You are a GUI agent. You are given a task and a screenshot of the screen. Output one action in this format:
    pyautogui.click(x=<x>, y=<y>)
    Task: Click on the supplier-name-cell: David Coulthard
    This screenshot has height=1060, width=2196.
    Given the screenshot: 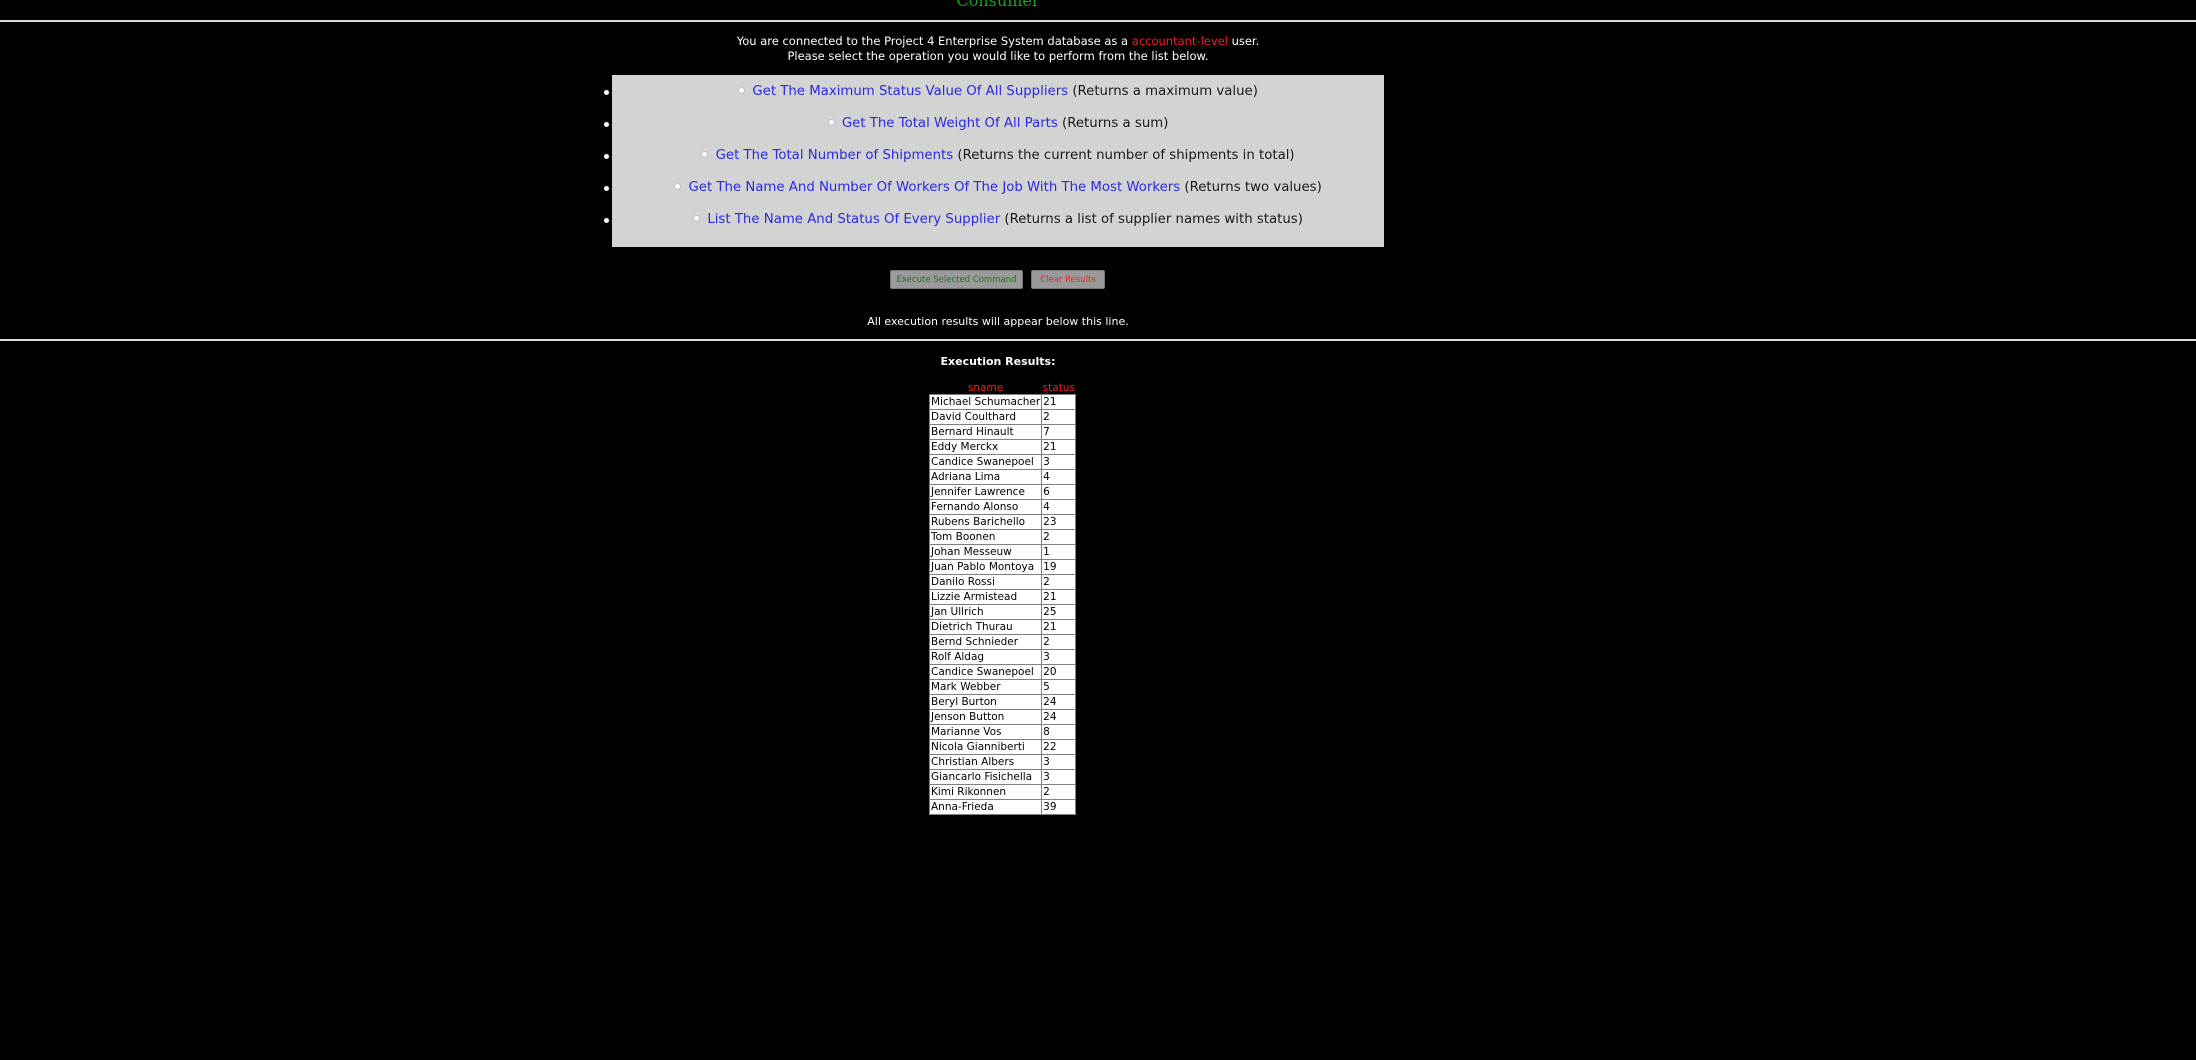 What is the action you would take?
    pyautogui.click(x=985, y=417)
    